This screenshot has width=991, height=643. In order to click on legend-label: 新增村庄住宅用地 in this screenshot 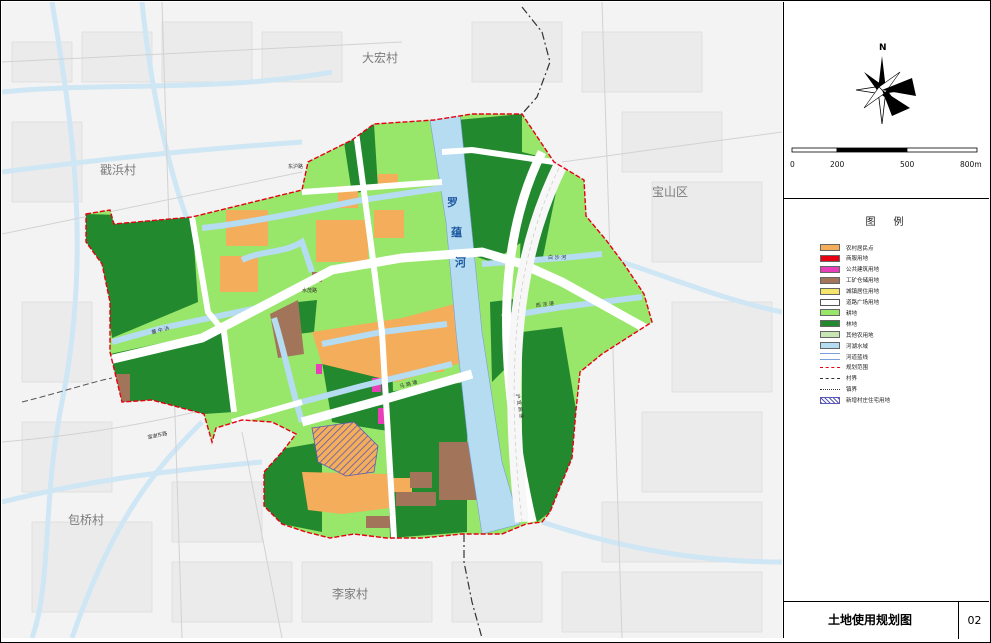, I will do `click(868, 401)`.